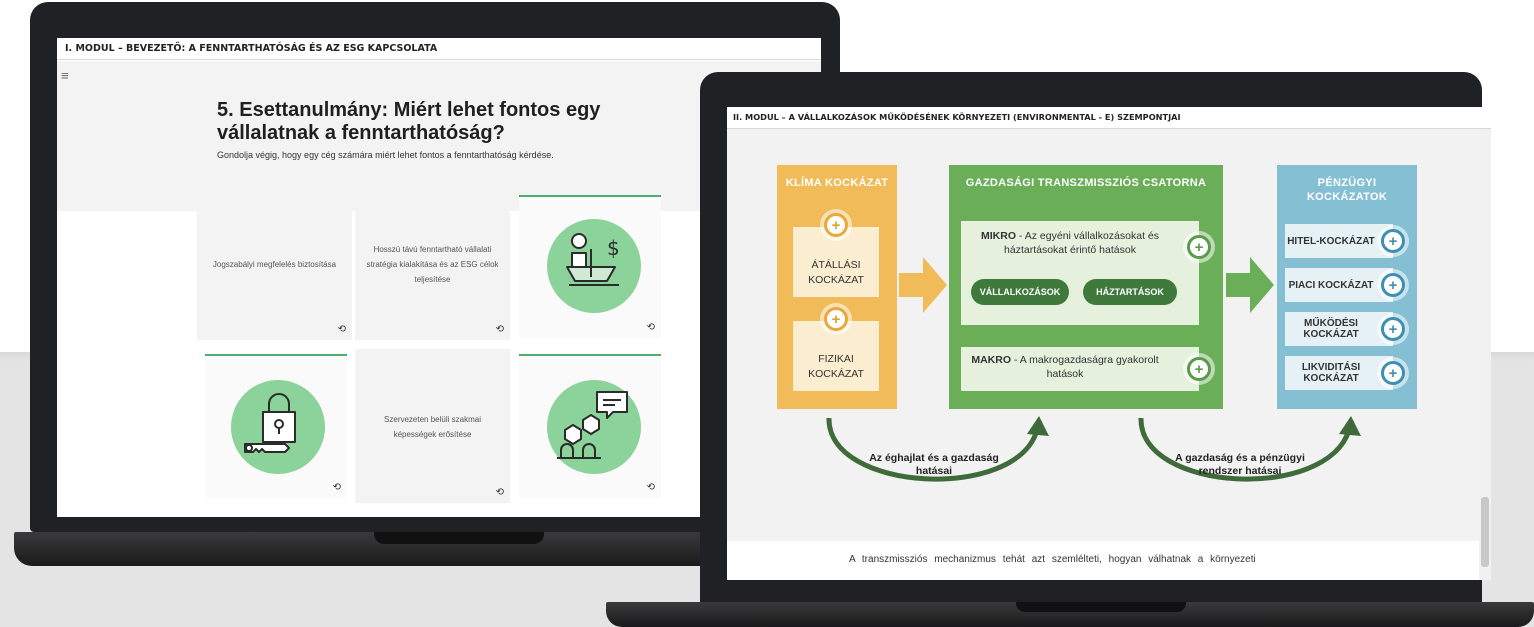 The width and height of the screenshot is (1534, 627). I want to click on arrow-left-label: Az éghajlat és a gazdaság hatásai, so click(934, 464).